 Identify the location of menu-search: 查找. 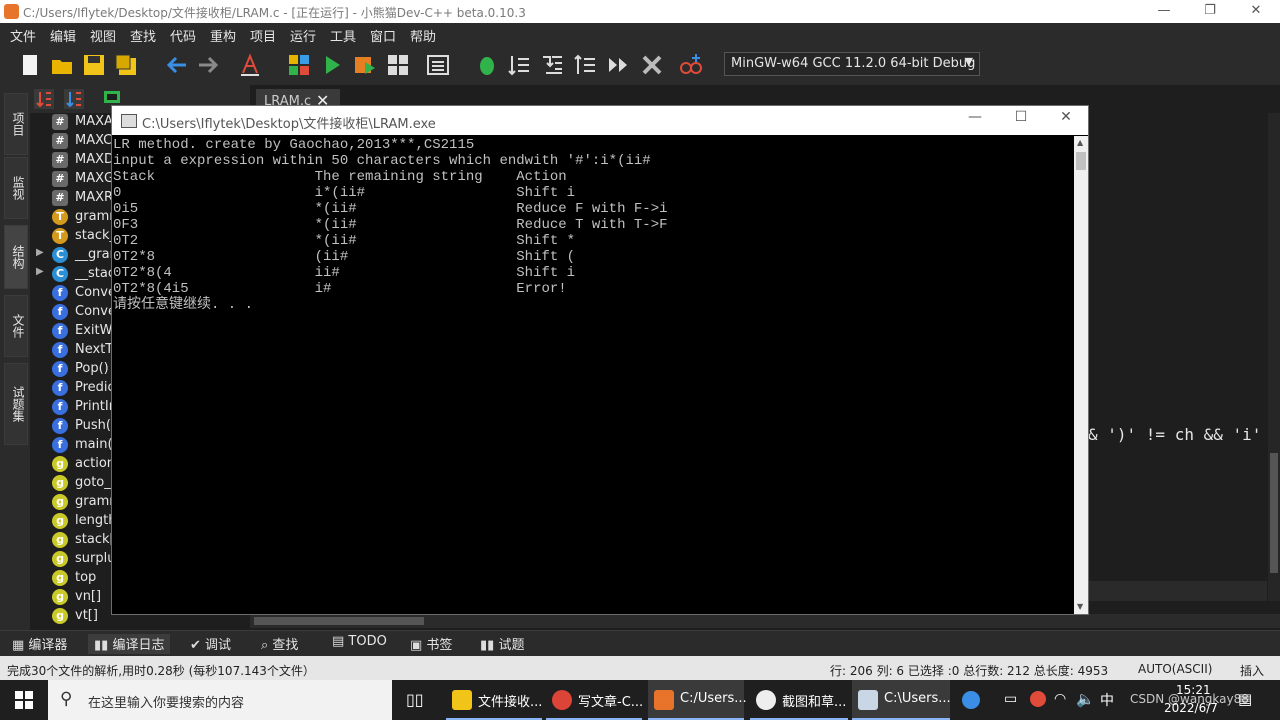
(143, 35).